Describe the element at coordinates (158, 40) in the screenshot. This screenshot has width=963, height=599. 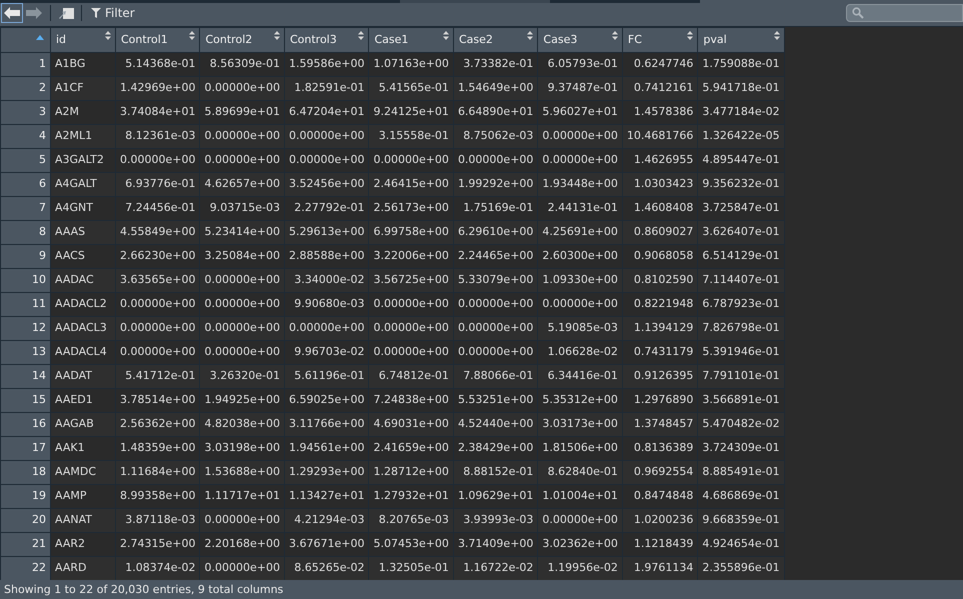
I see `column-header: Control1` at that location.